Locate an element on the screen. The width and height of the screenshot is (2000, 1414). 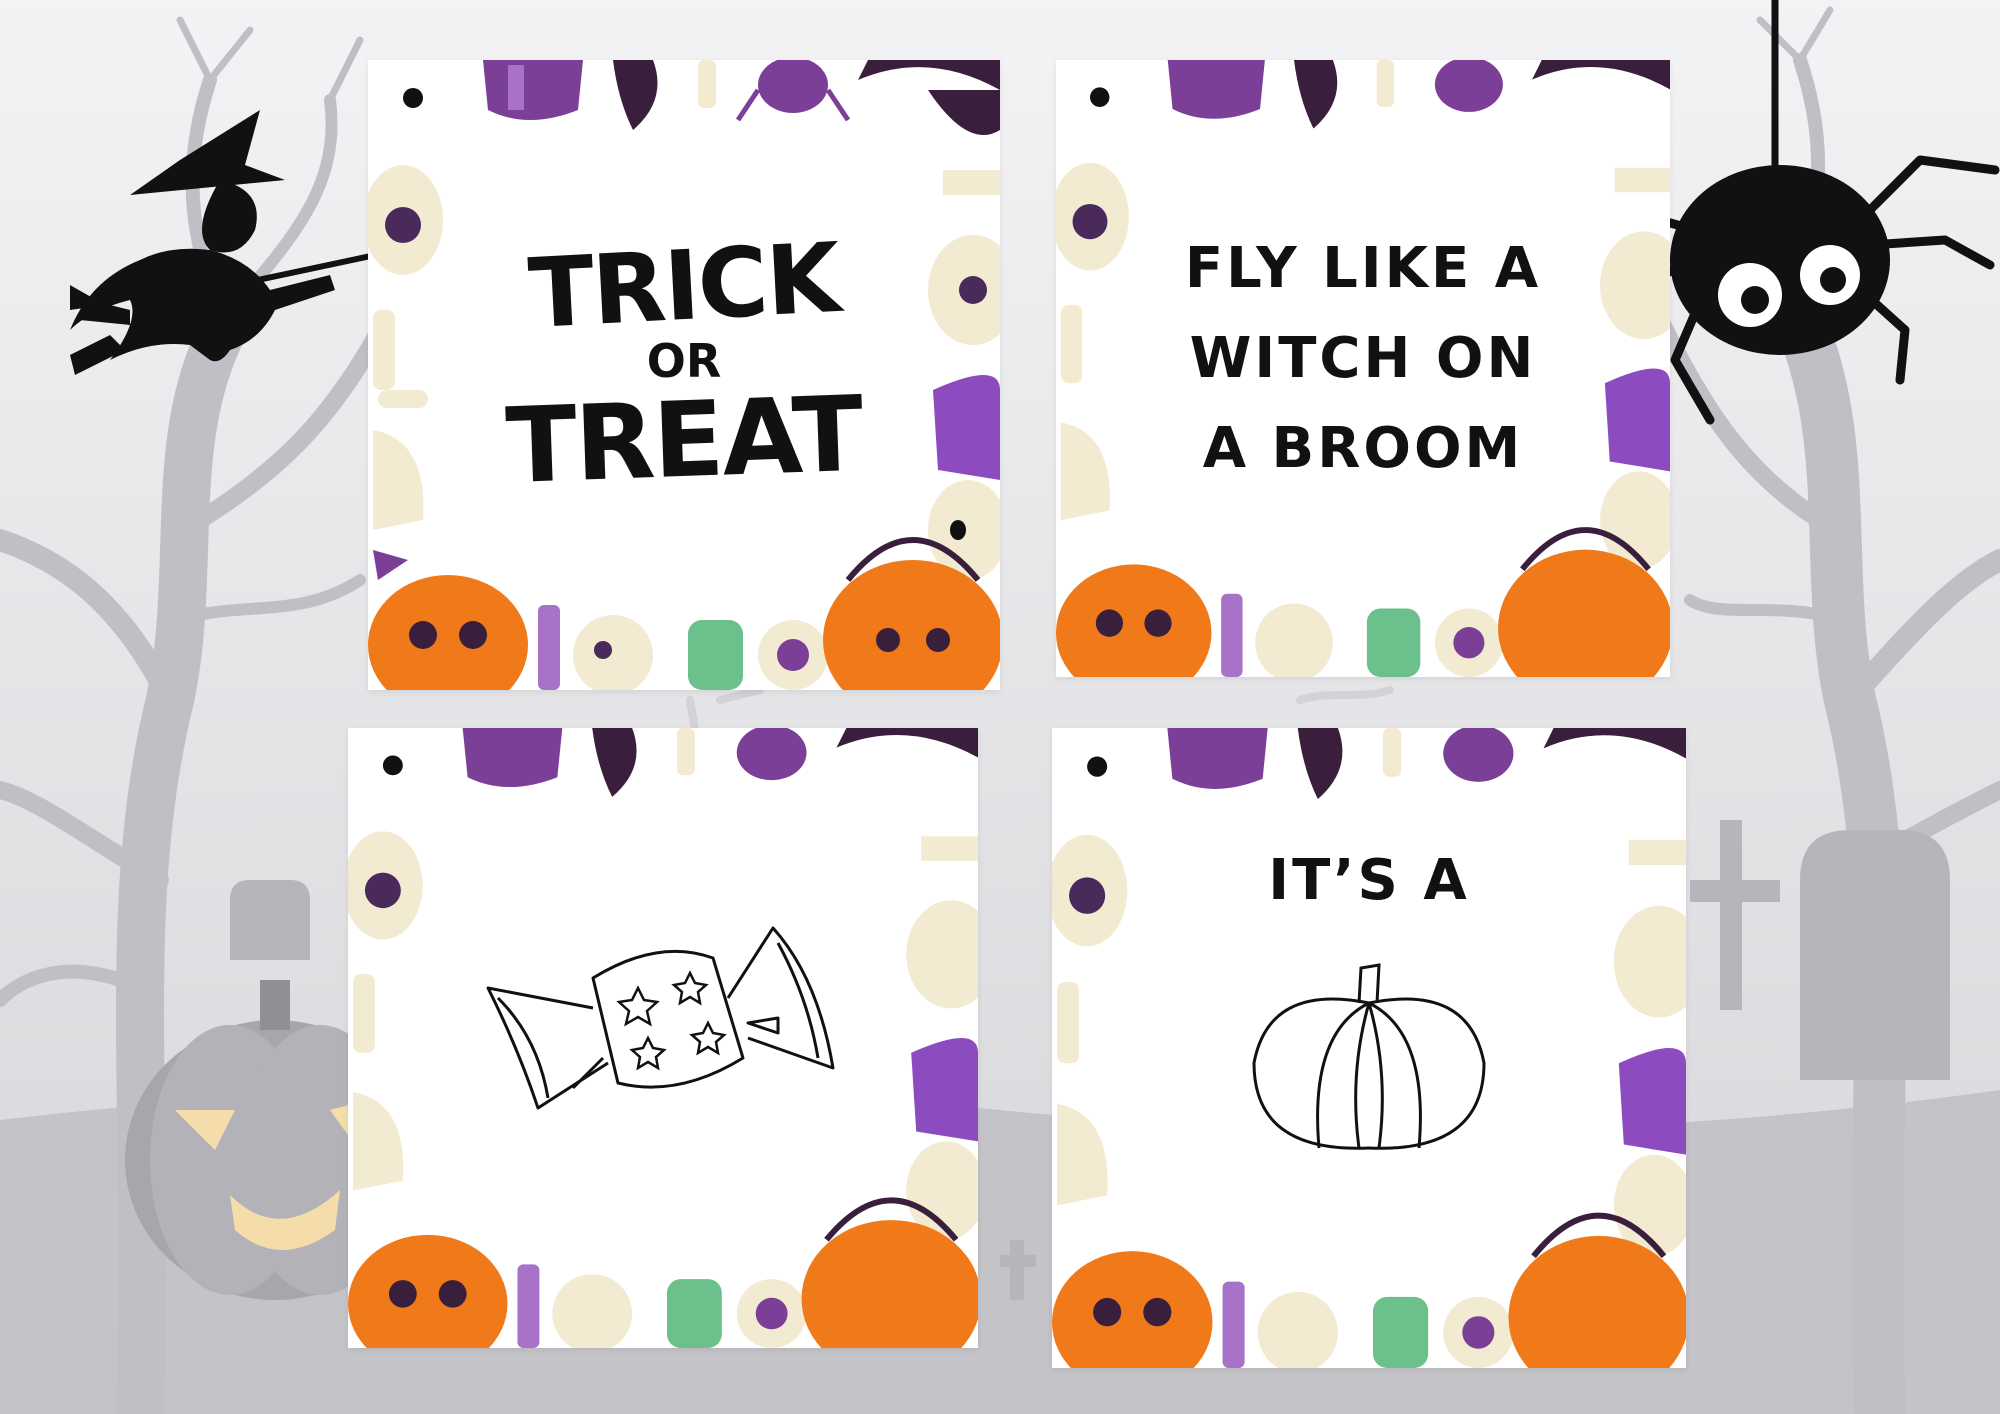
card-line: A BROOM is located at coordinates (1363, 448).